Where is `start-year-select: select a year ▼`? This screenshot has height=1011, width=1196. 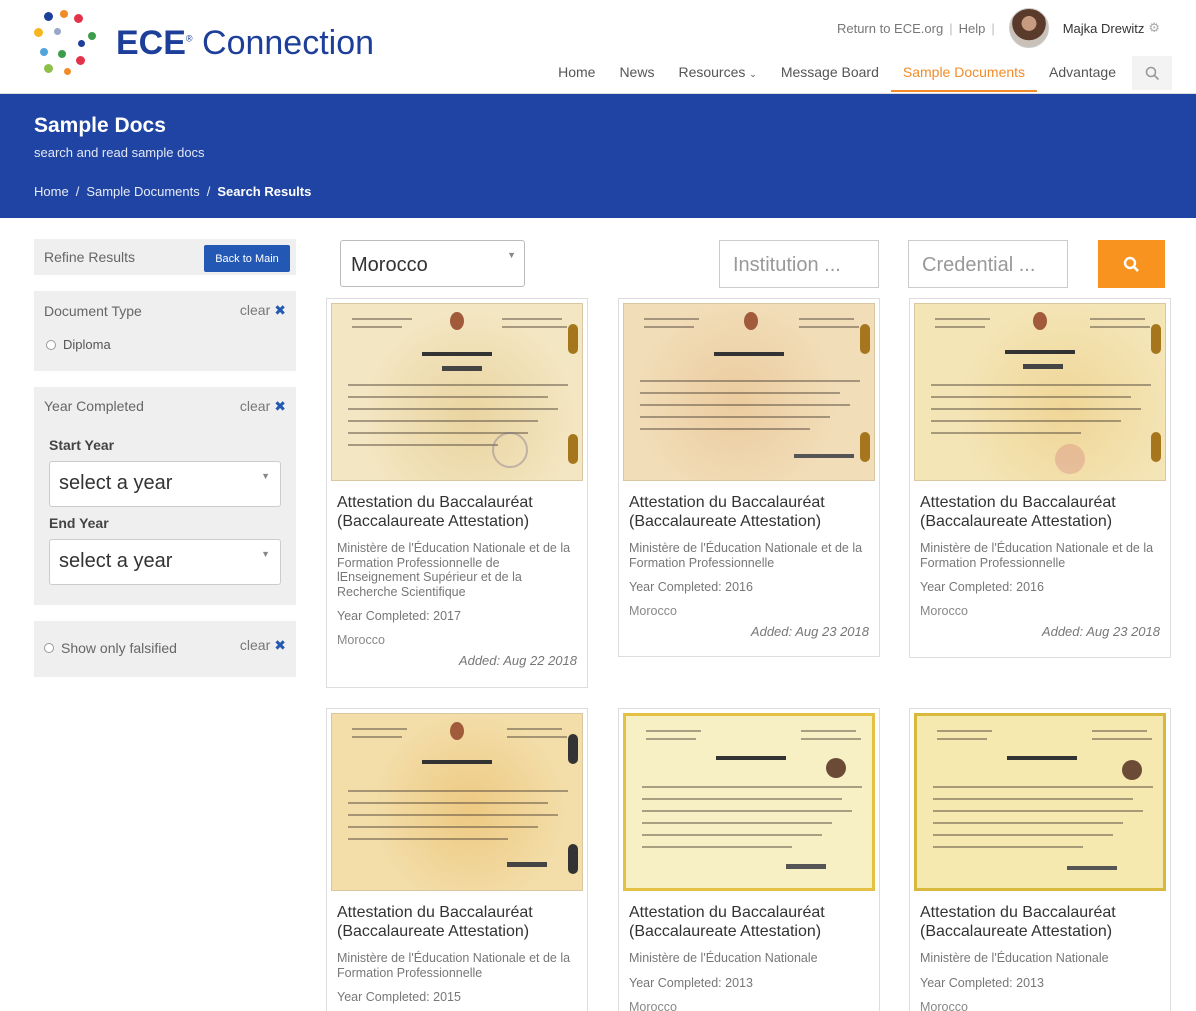
start-year-select: select a year ▼ is located at coordinates (165, 484).